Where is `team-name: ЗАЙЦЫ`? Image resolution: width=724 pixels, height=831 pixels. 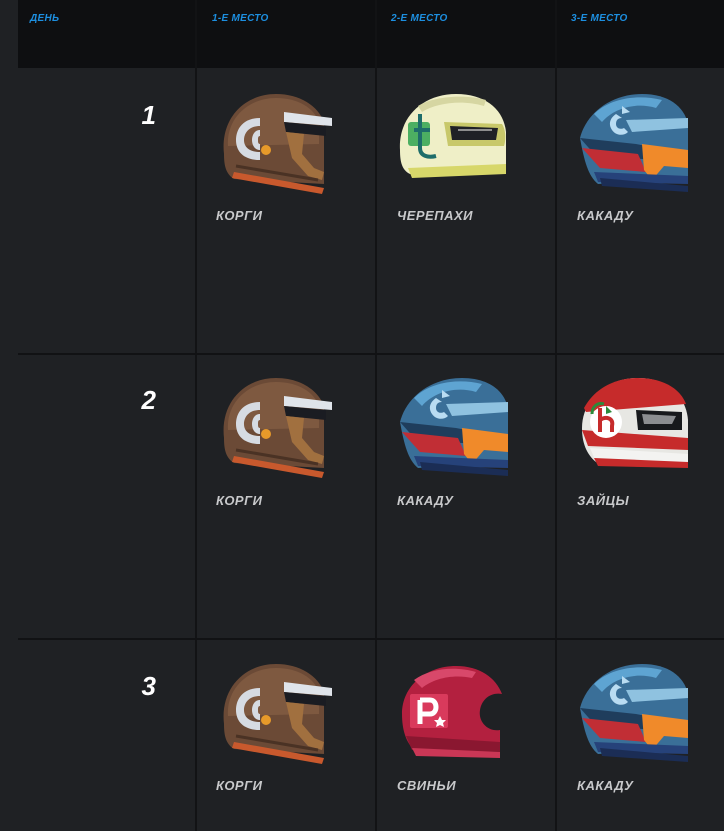
team-name: ЗАЙЦЫ is located at coordinates (603, 500).